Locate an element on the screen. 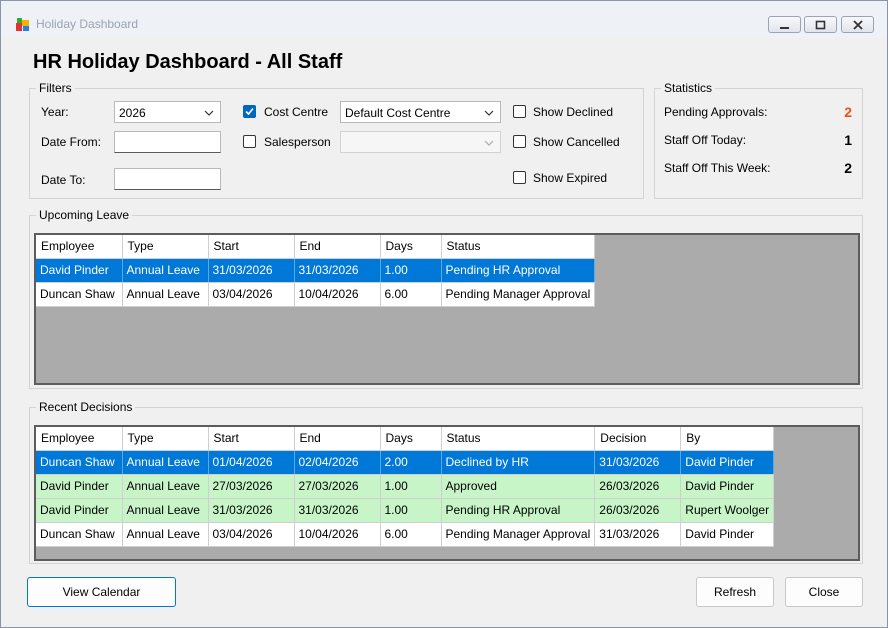 Image resolution: width=888 pixels, height=628 pixels. show-cancelled-checkbox is located at coordinates (519, 141).